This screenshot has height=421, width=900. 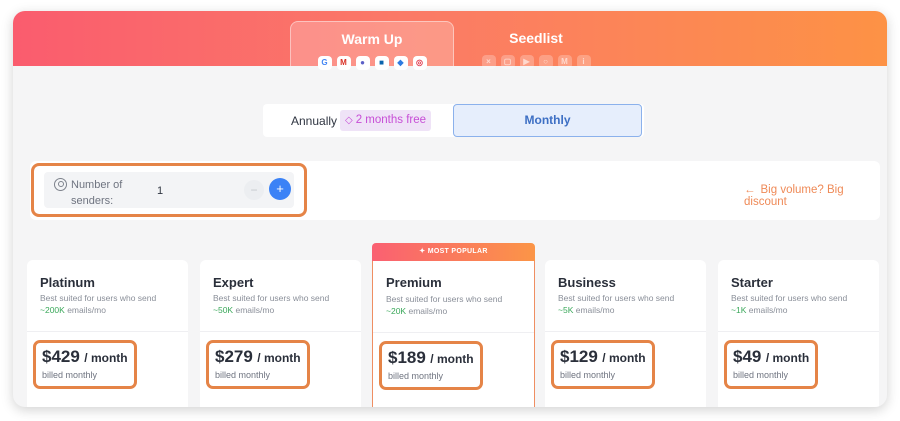 What do you see at coordinates (423, 251) in the screenshot?
I see `sparkle-icon: ✦` at bounding box center [423, 251].